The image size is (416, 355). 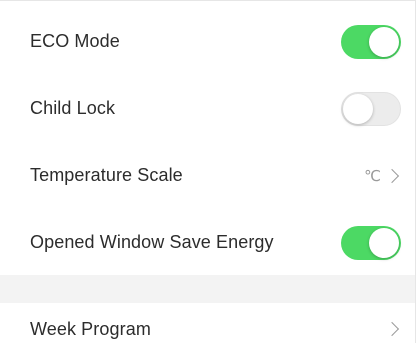 I want to click on week-program-value-group, so click(x=392, y=329).